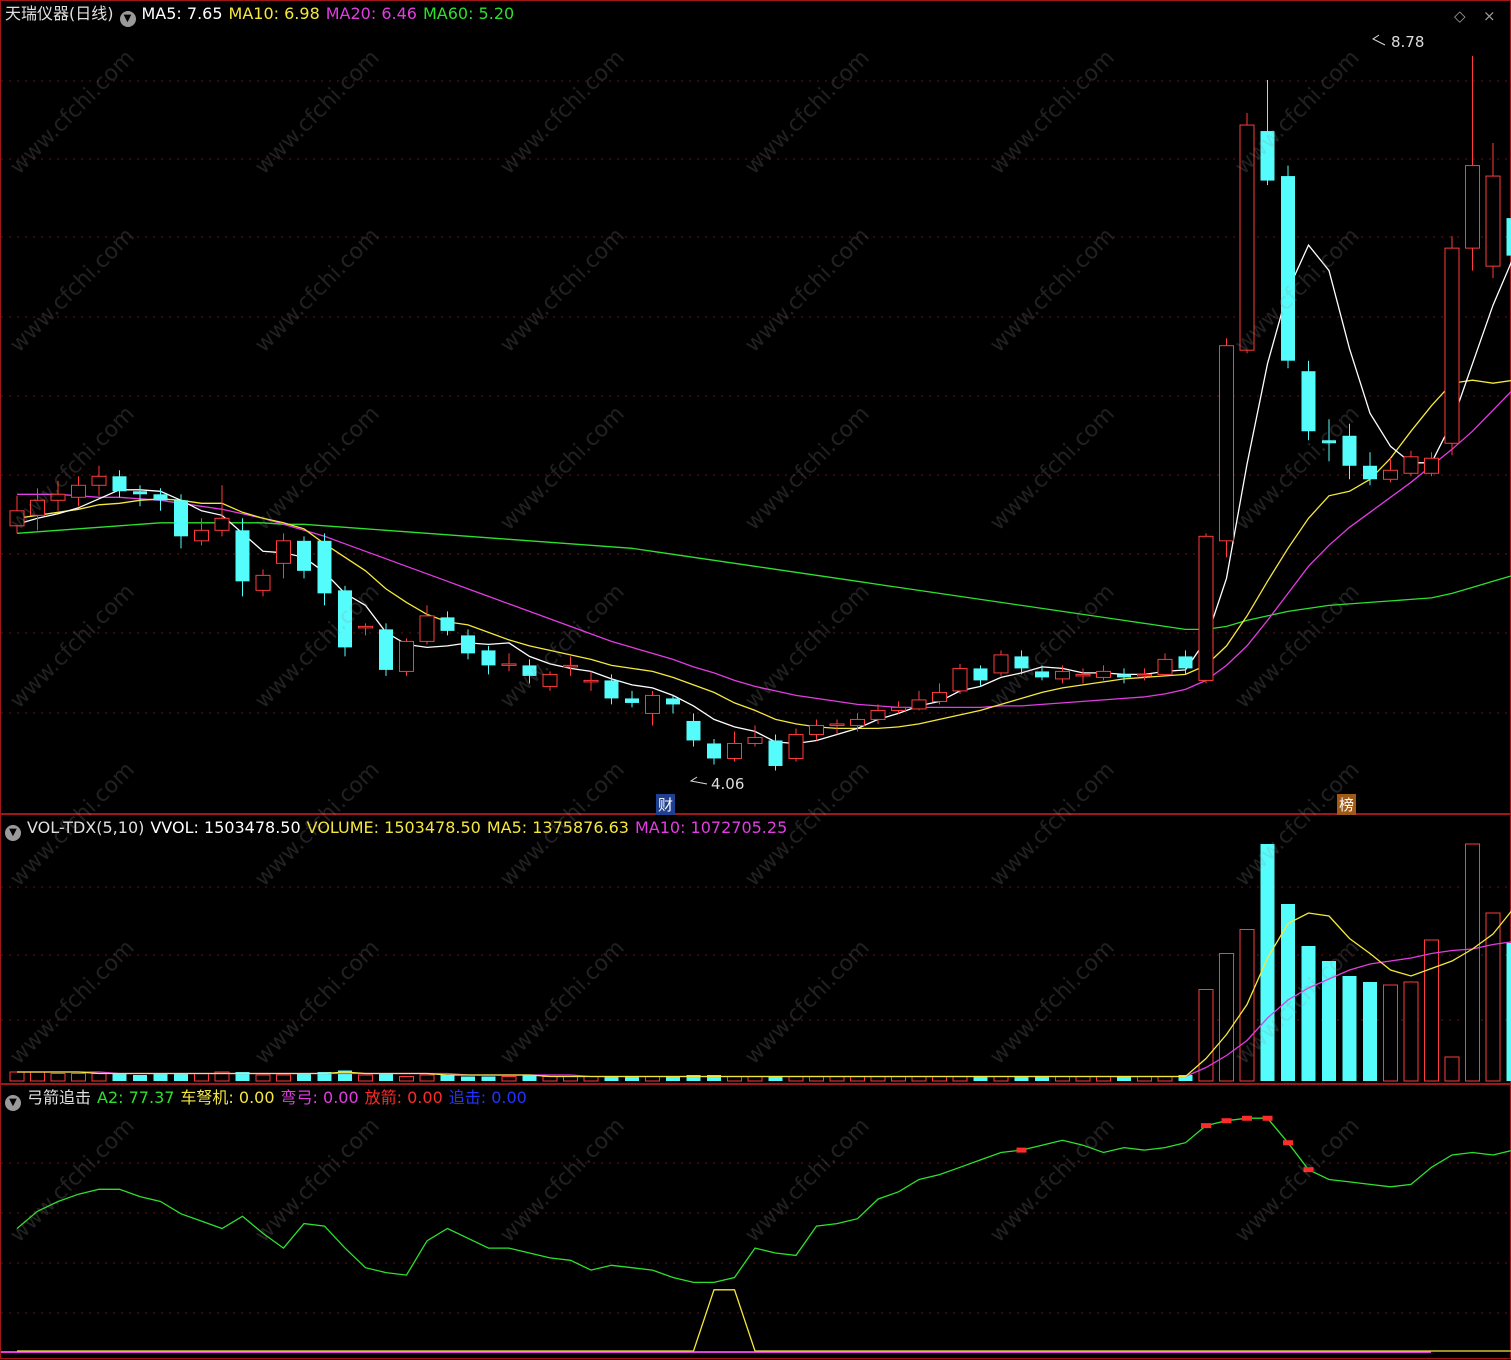 The width and height of the screenshot is (1511, 1360). What do you see at coordinates (665, 804) in the screenshot?
I see `event-cai-badge: 财` at bounding box center [665, 804].